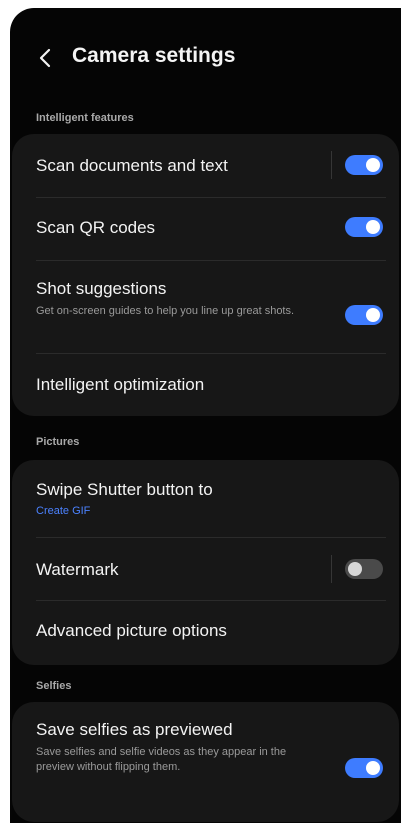 This screenshot has width=401, height=823. I want to click on shot-suggestions-label: Shot suggestions, so click(101, 288).